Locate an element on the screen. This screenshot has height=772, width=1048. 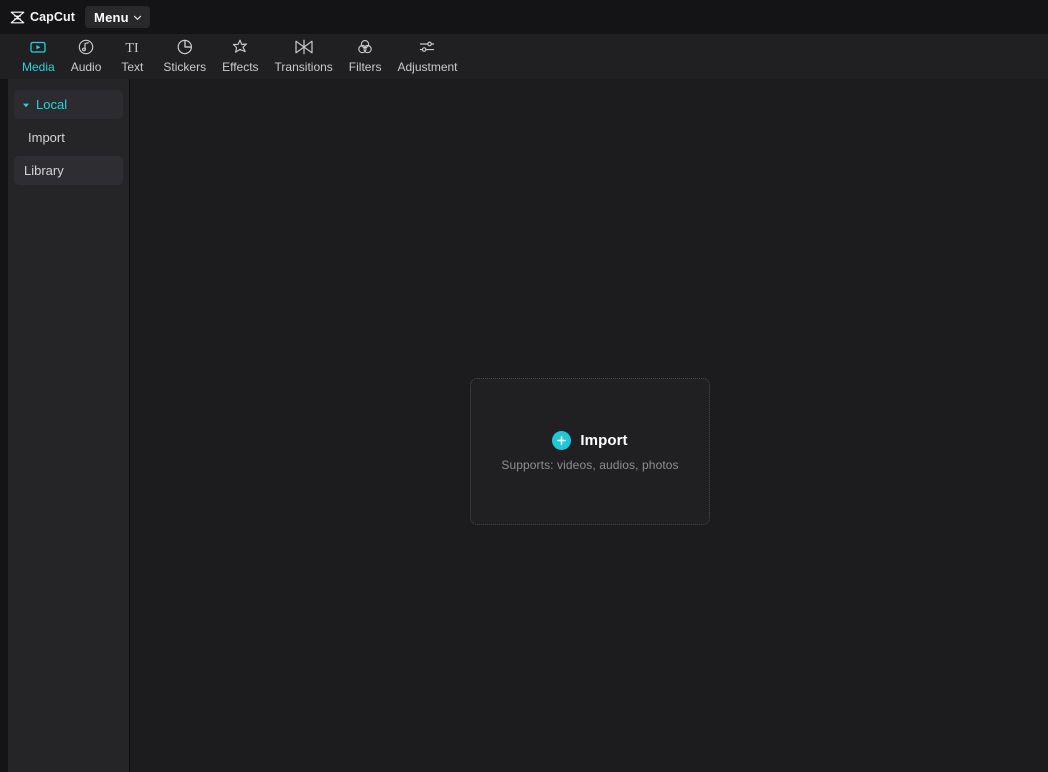
media-sidebar: Local Import Library is located at coordinates (69, 425).